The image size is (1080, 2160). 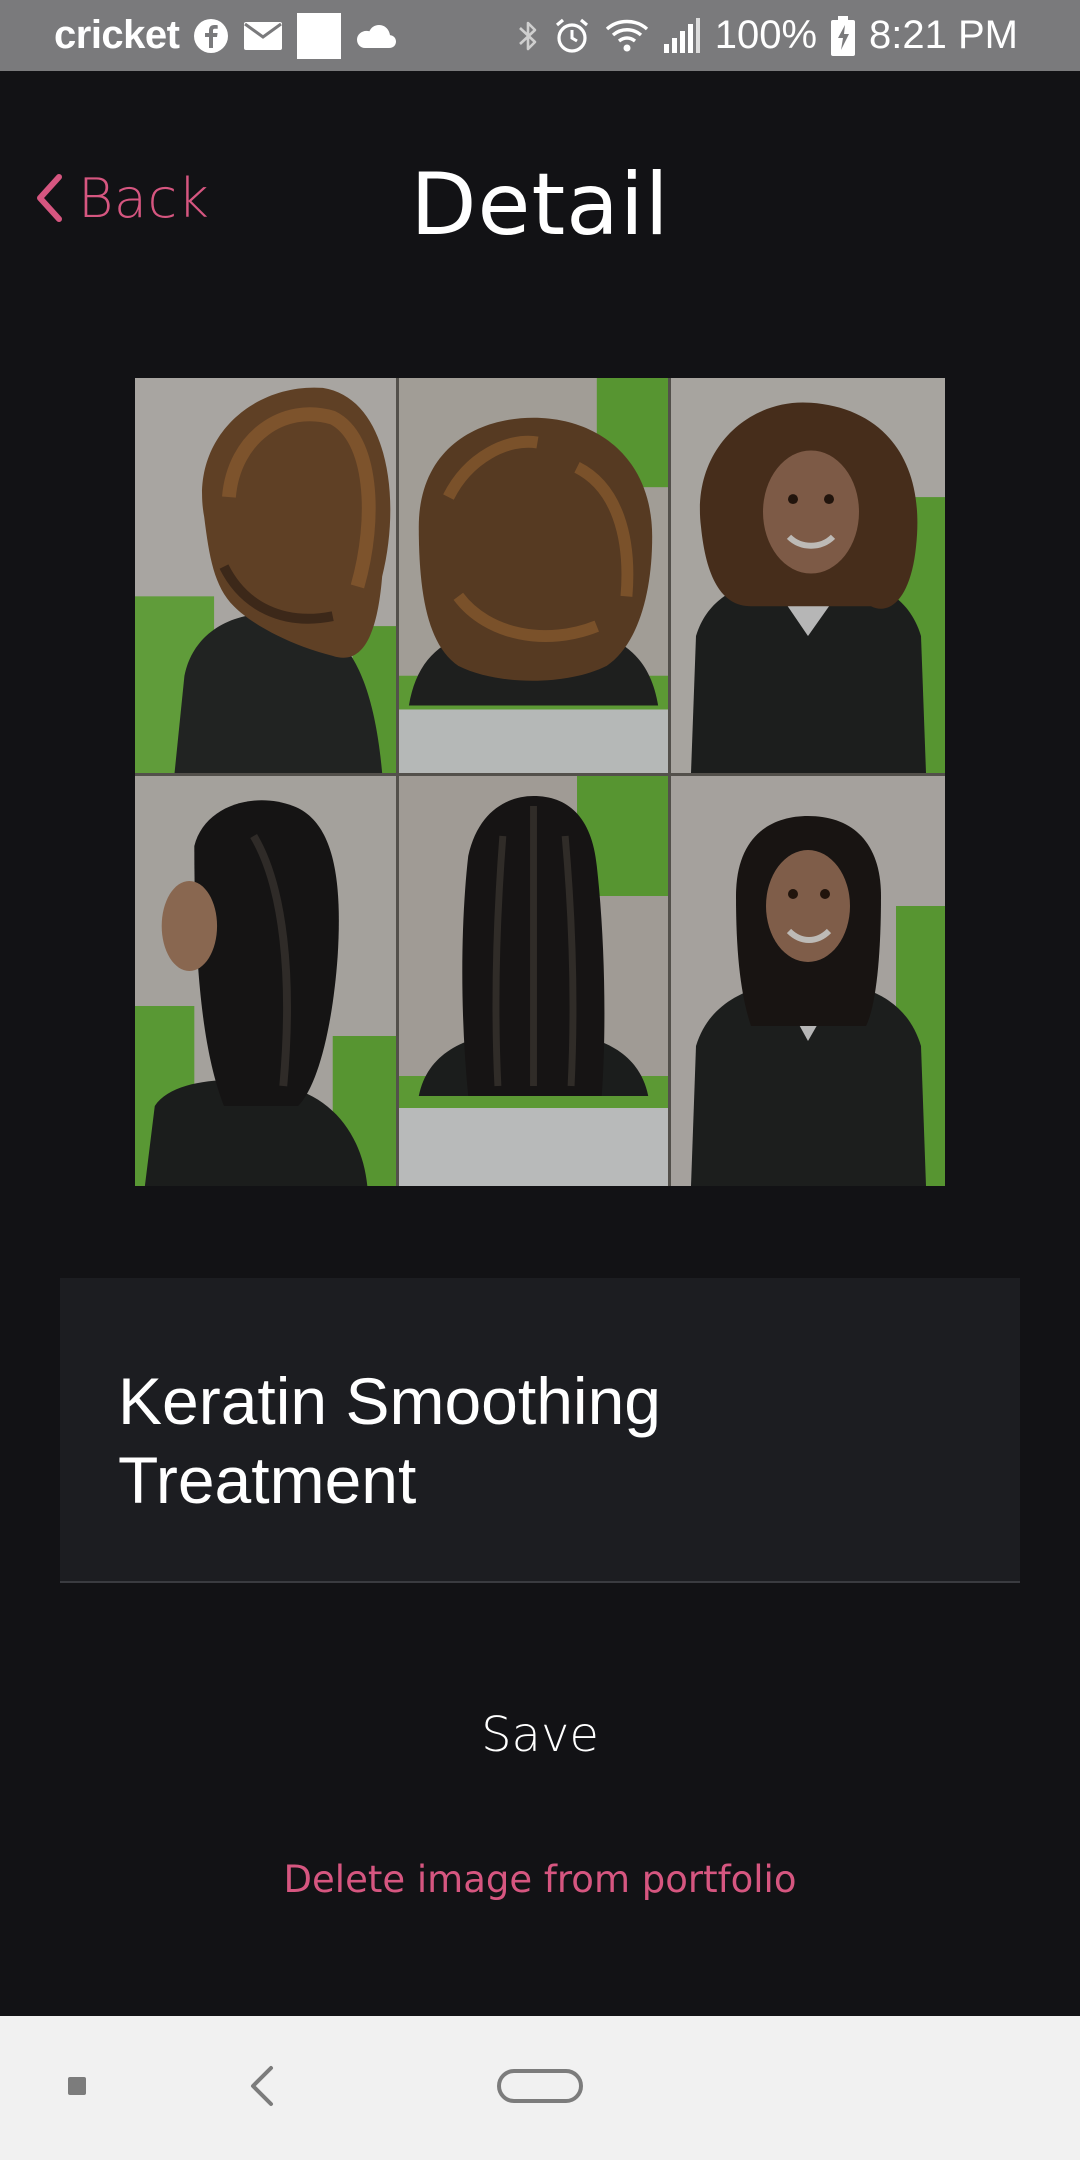 I want to click on status-bar: cricket 100% 8:21 PM, so click(x=540, y=35).